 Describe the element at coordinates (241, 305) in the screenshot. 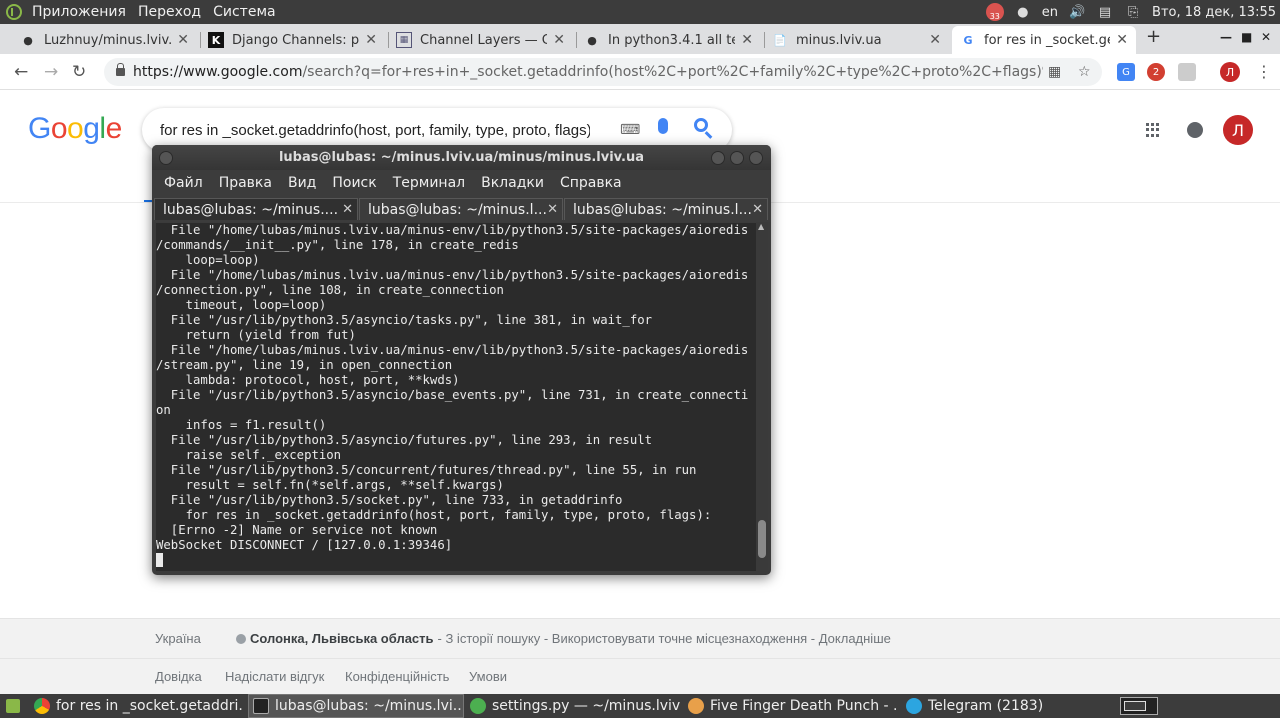

I see `terminal-line: timeout, loop=loop)` at that location.